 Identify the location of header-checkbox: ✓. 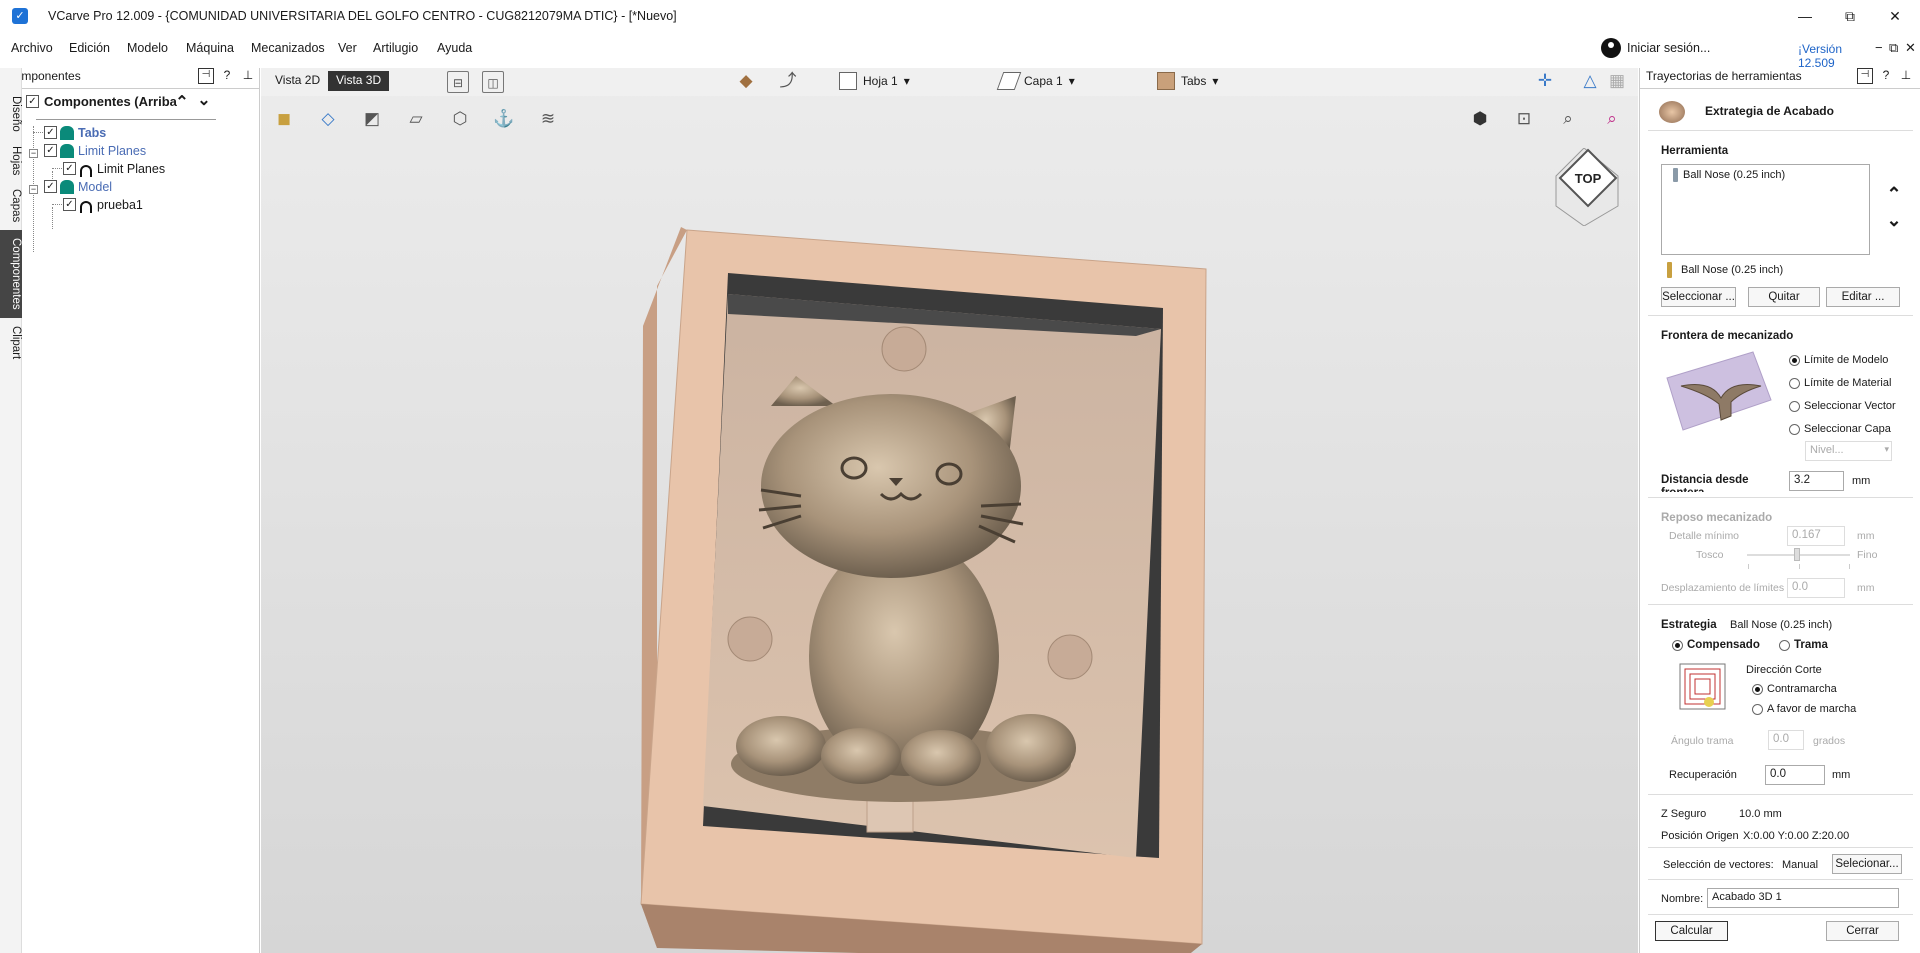
(32, 101).